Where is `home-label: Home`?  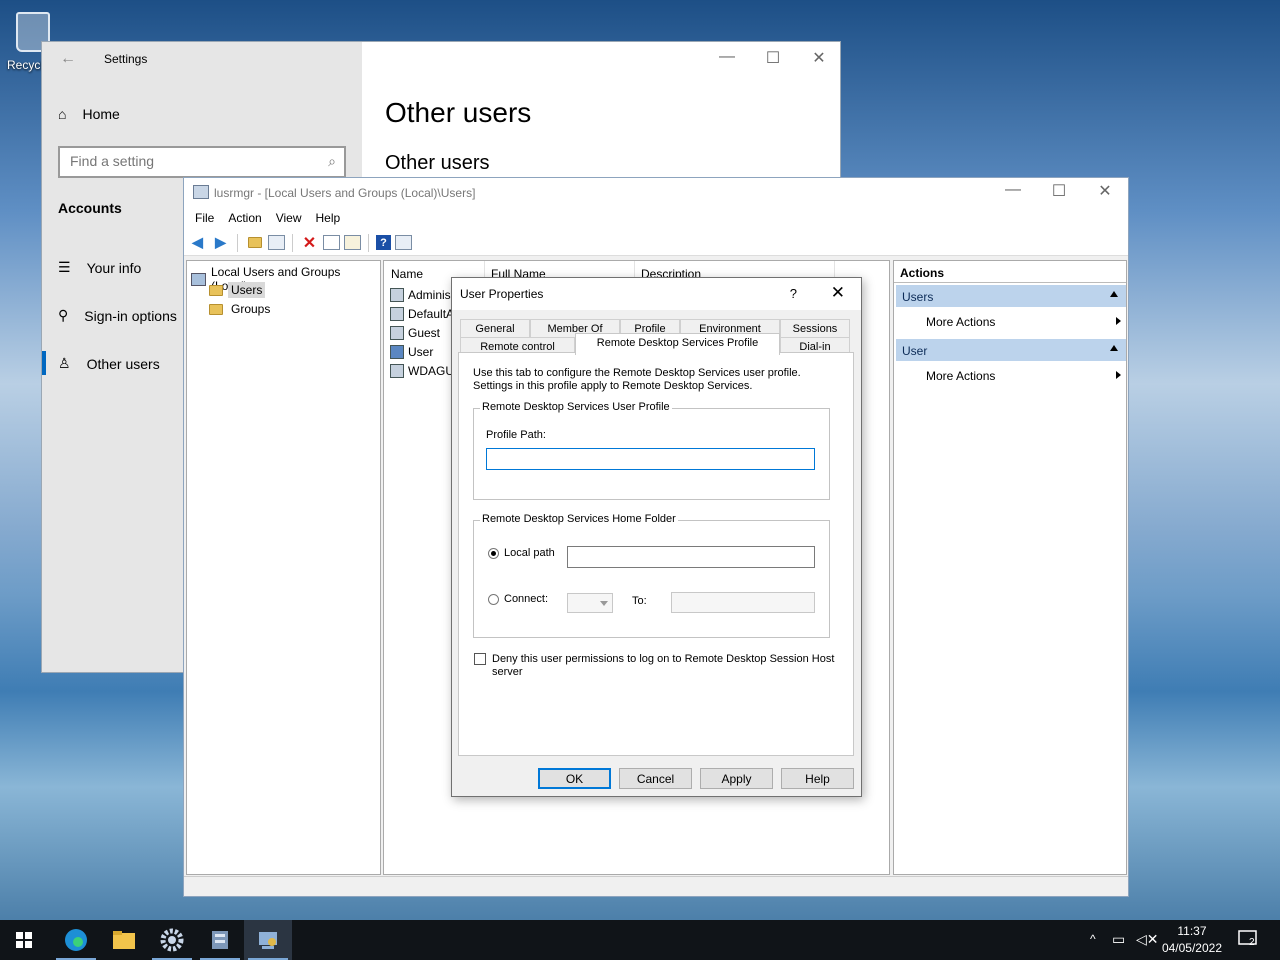
home-label: Home is located at coordinates (101, 114).